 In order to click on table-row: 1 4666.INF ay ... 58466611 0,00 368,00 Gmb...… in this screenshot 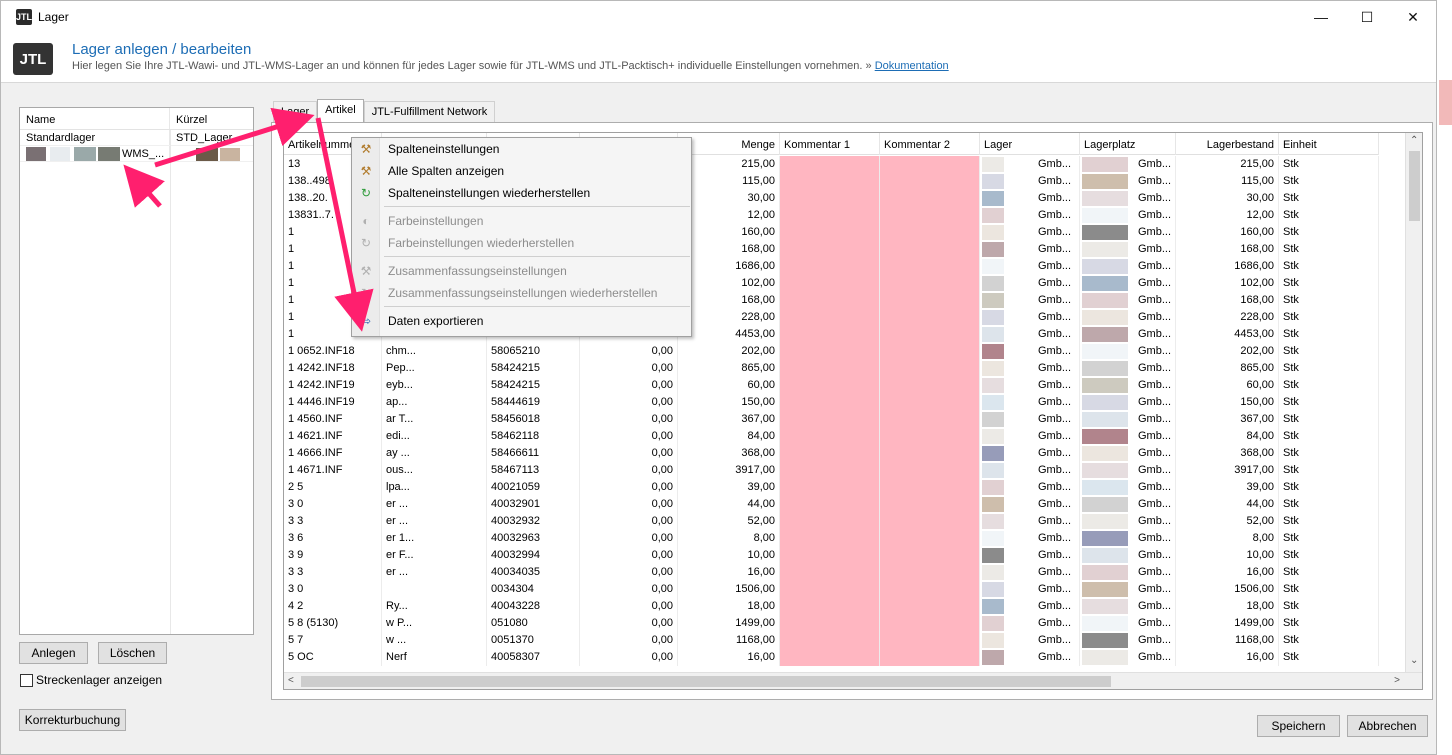, I will do `click(831, 453)`.